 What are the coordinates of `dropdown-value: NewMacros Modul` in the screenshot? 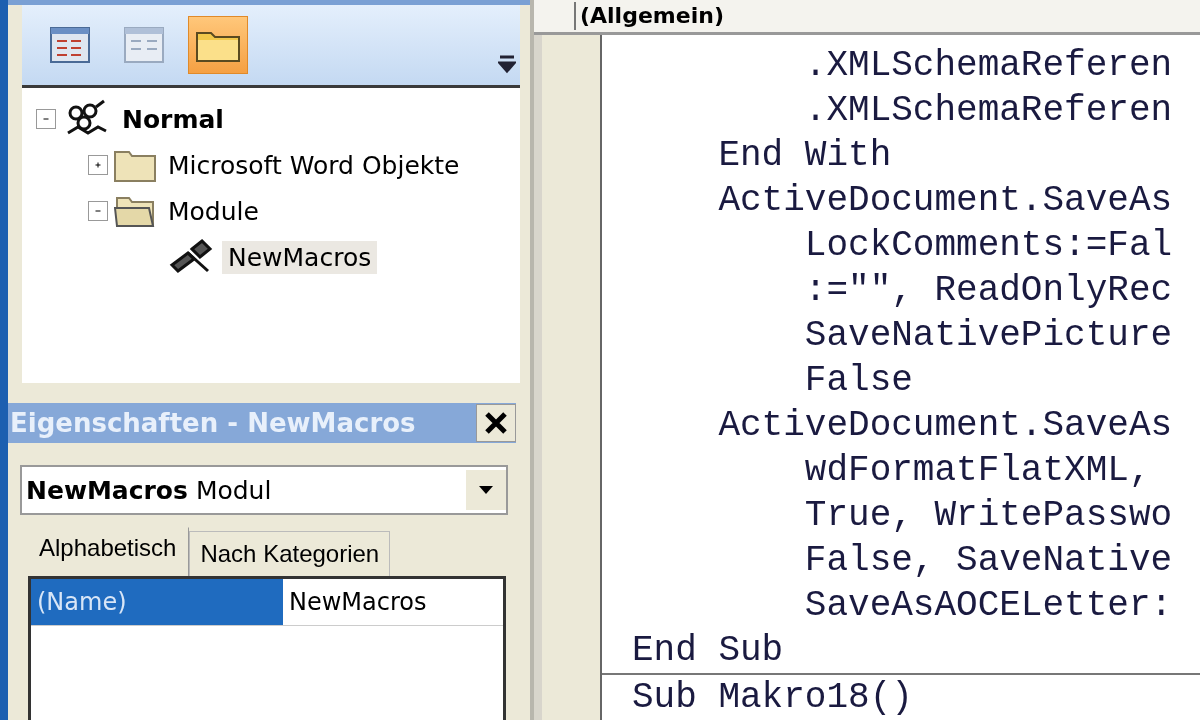 It's located at (149, 490).